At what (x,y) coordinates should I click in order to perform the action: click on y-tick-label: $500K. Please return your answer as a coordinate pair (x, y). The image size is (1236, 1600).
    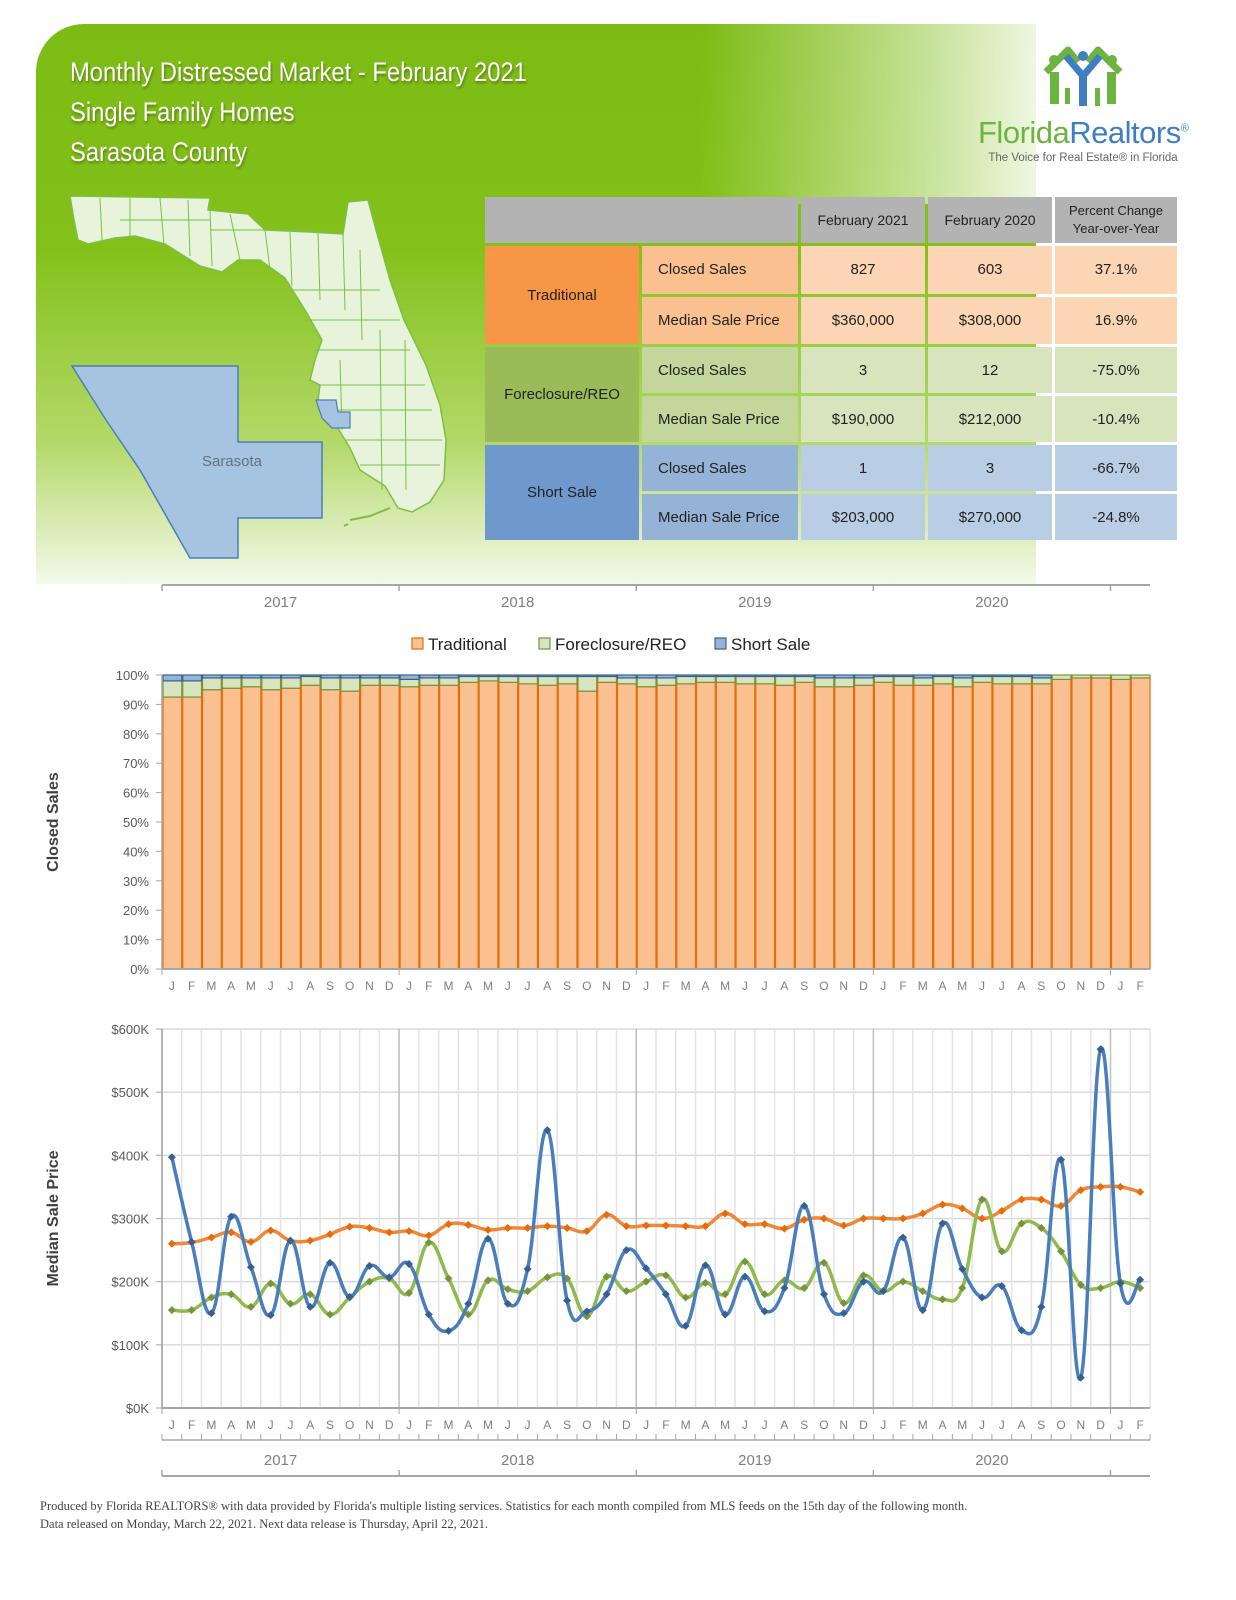
    Looking at the image, I should click on (130, 1092).